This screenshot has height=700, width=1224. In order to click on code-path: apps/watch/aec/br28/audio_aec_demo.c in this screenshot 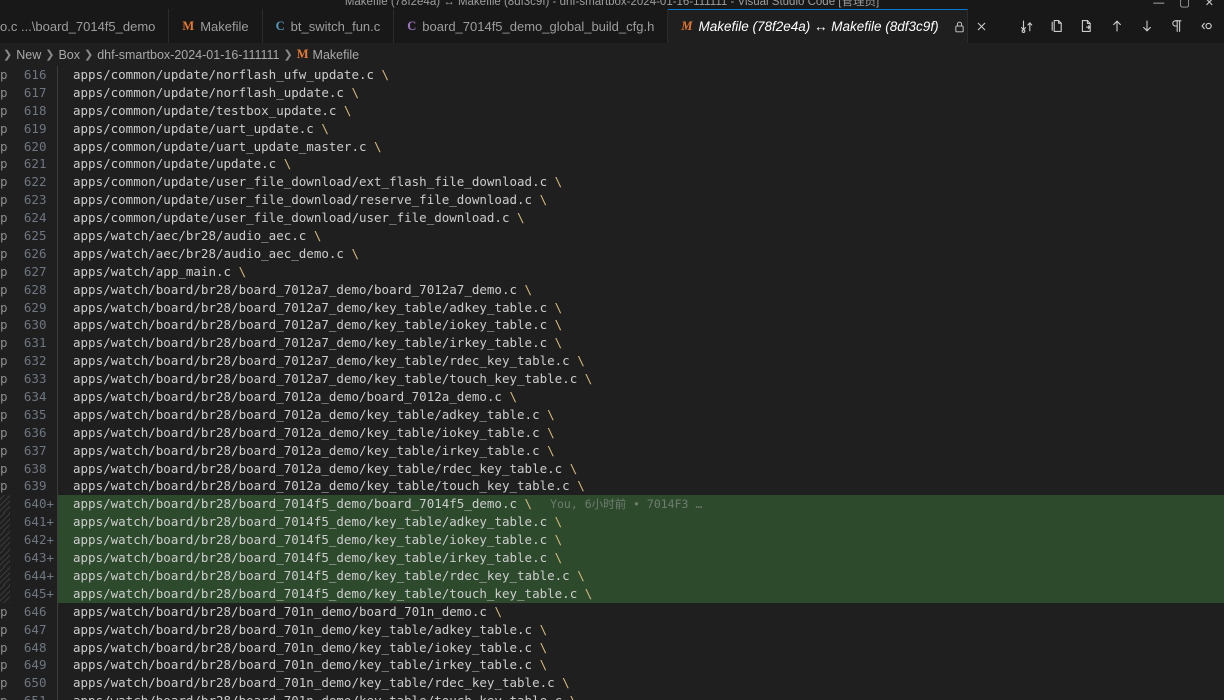, I will do `click(208, 253)`.